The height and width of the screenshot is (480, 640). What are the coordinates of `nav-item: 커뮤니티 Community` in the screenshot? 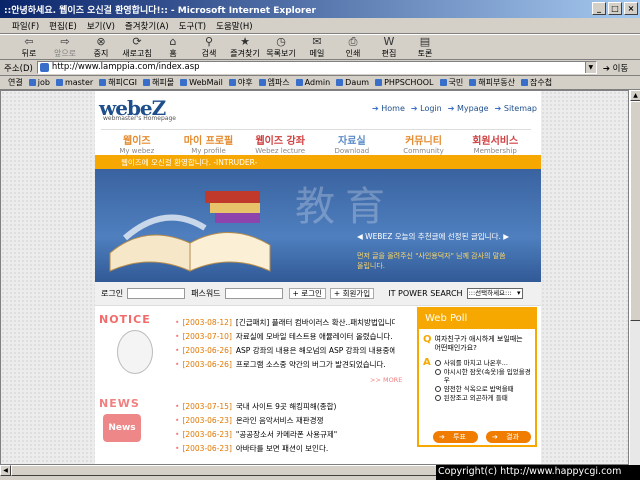 It's located at (424, 142).